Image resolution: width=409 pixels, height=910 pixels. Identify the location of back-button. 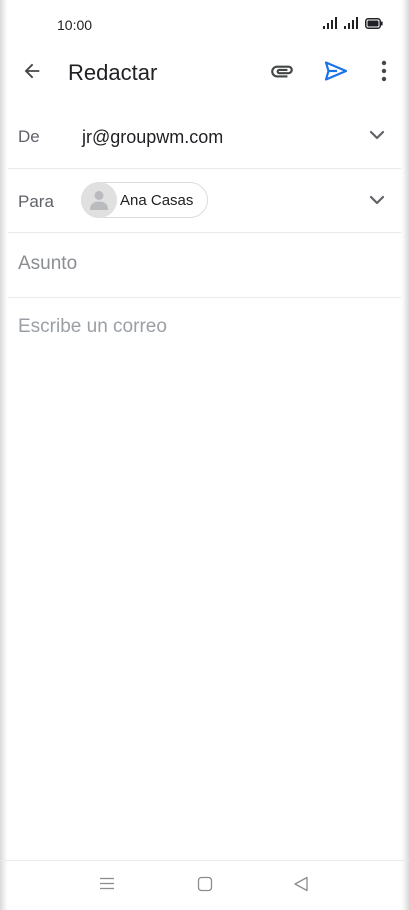
(32, 73).